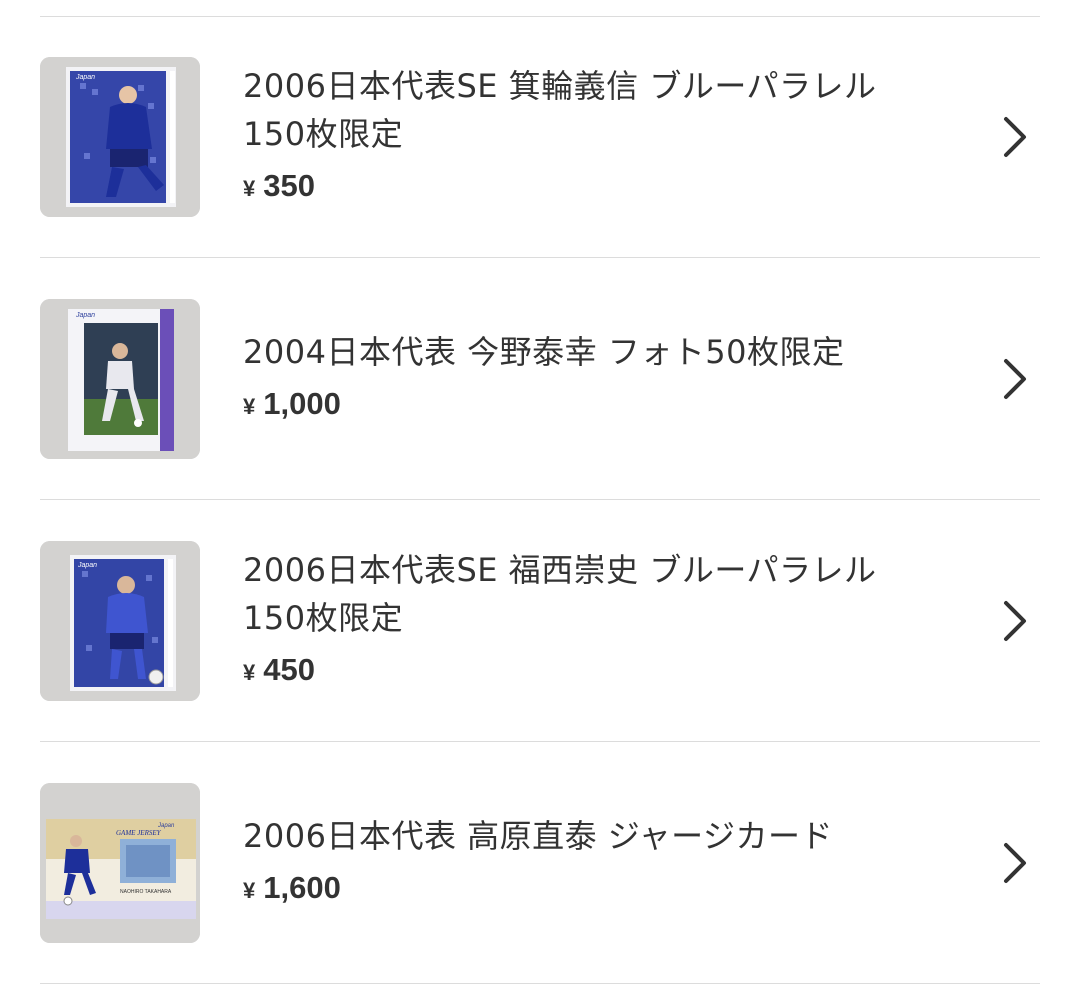 The width and height of the screenshot is (1080, 985). Describe the element at coordinates (603, 405) in the screenshot. I see `item-price: ¥ 1,000` at that location.